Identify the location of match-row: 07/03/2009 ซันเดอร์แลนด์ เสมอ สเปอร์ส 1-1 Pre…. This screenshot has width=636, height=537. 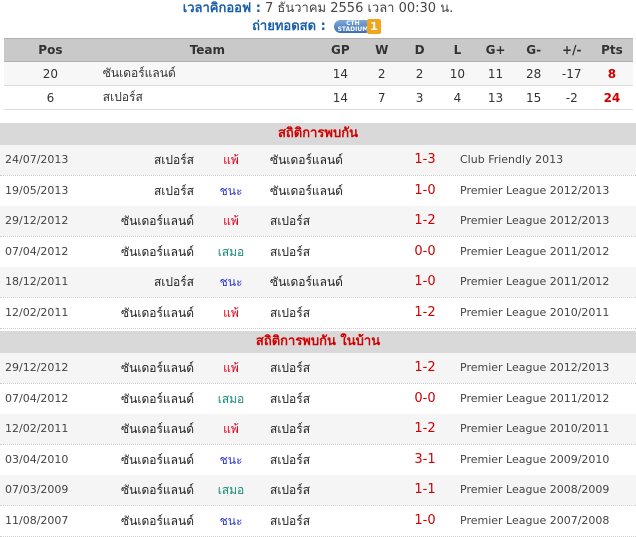
(318, 490).